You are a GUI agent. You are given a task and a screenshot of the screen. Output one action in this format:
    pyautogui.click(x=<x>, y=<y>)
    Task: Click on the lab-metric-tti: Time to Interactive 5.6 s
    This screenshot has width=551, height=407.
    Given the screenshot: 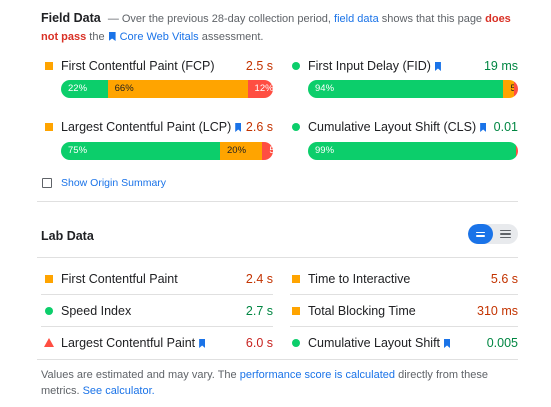 What is the action you would take?
    pyautogui.click(x=404, y=279)
    